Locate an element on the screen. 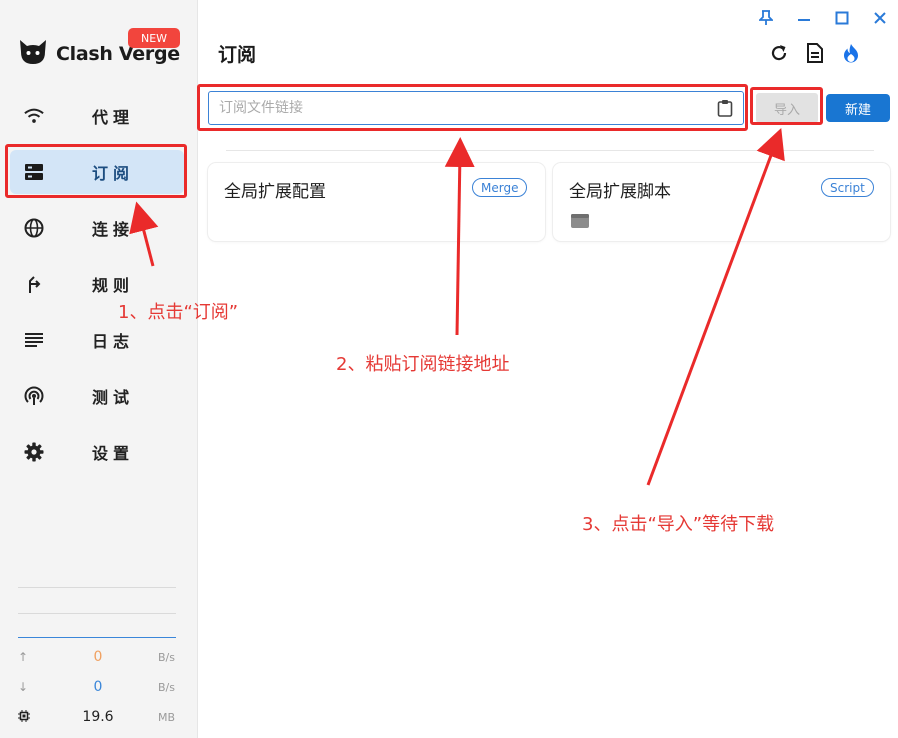  annotation-step1: 1、点击“订阅” is located at coordinates (178, 312).